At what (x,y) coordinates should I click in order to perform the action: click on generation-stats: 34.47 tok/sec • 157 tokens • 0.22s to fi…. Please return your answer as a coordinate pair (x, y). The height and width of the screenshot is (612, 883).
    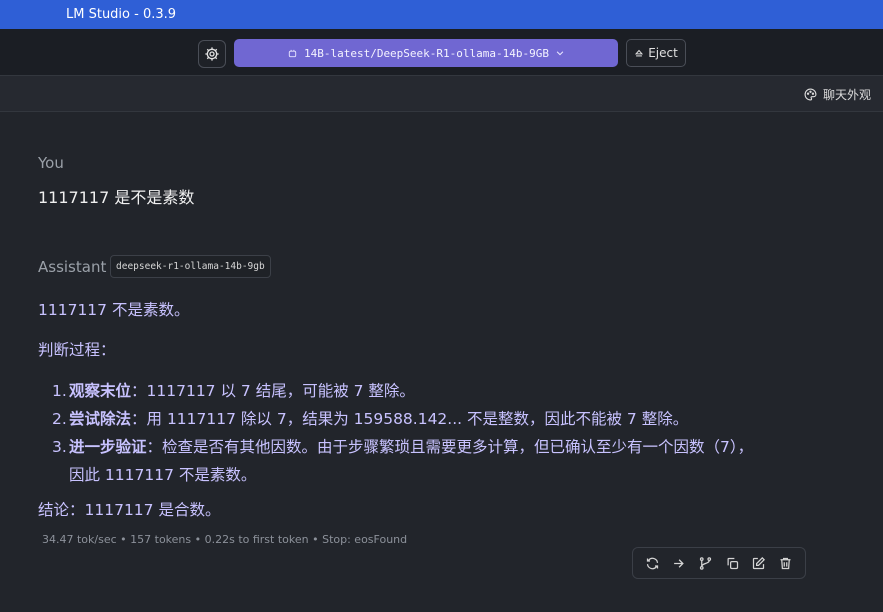
    Looking at the image, I should click on (225, 539).